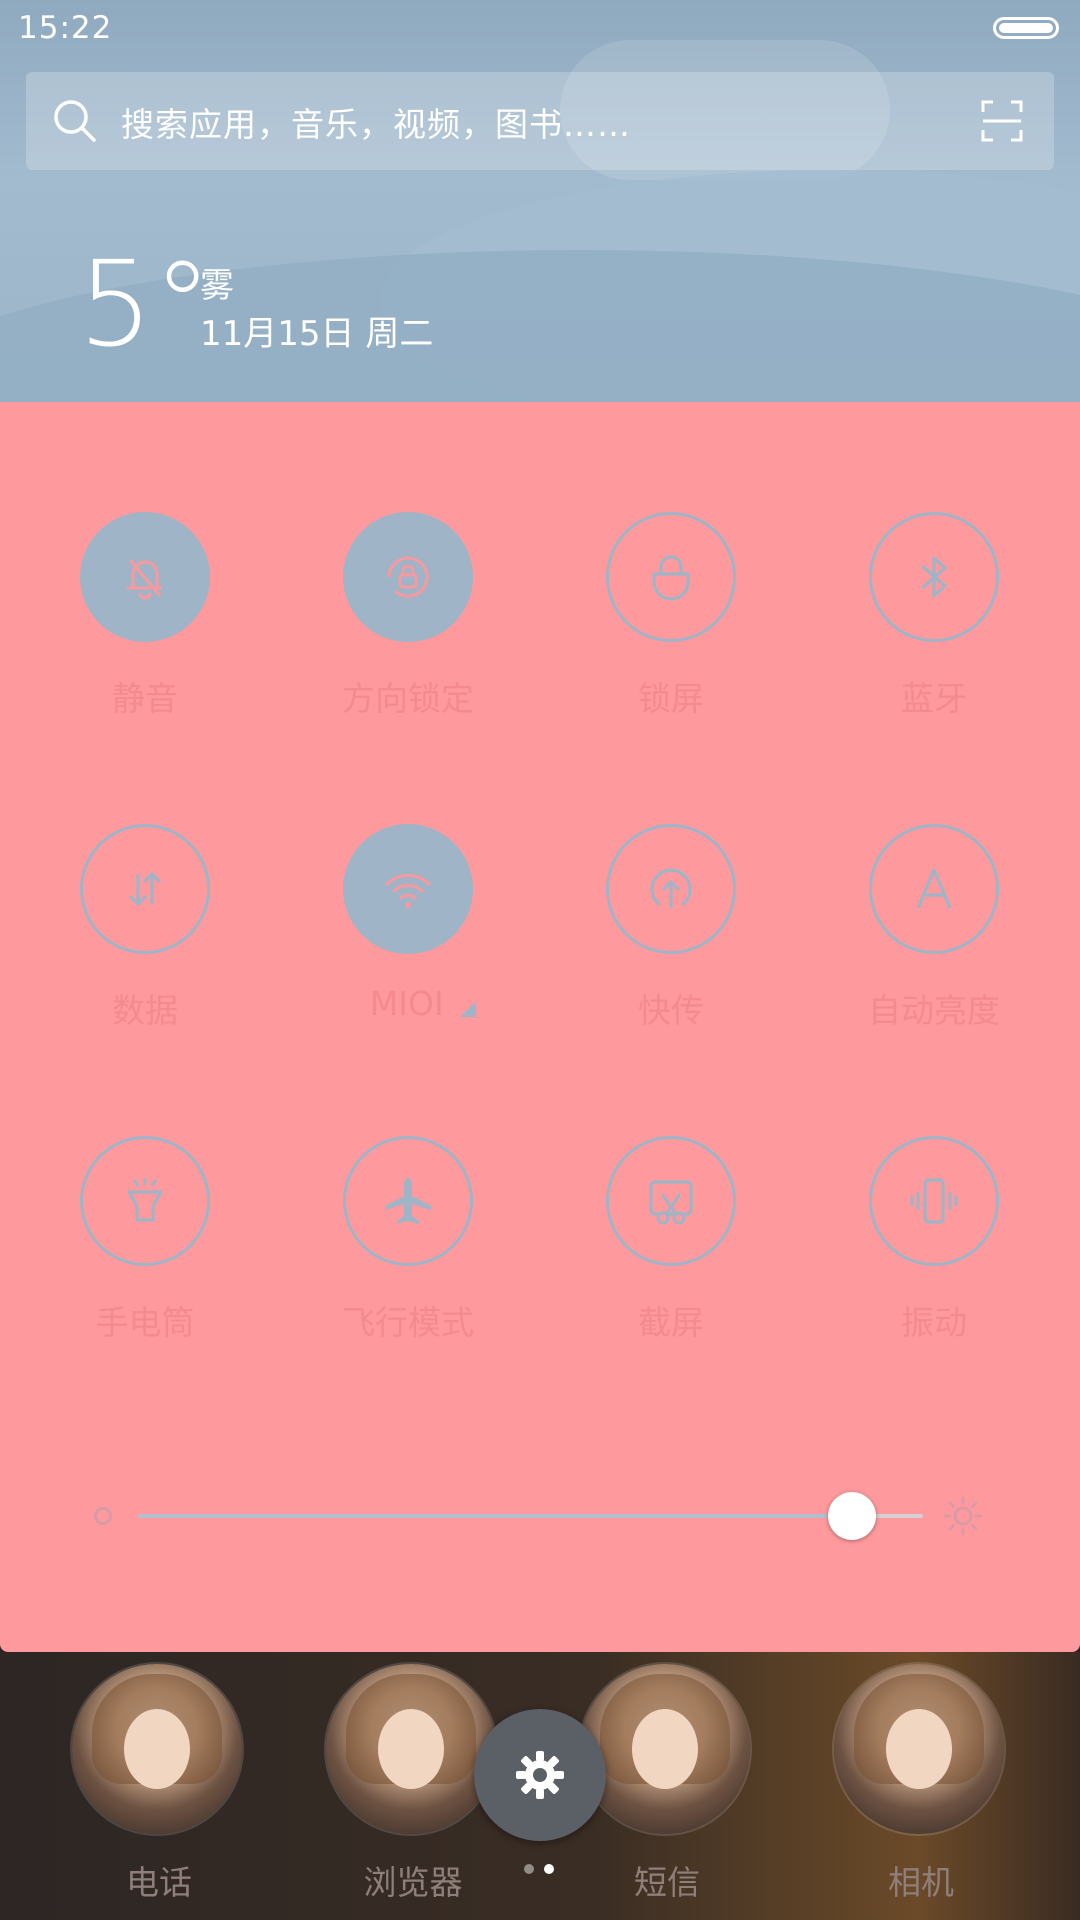 The height and width of the screenshot is (1920, 1080). I want to click on tile-silent: 静音, so click(145, 622).